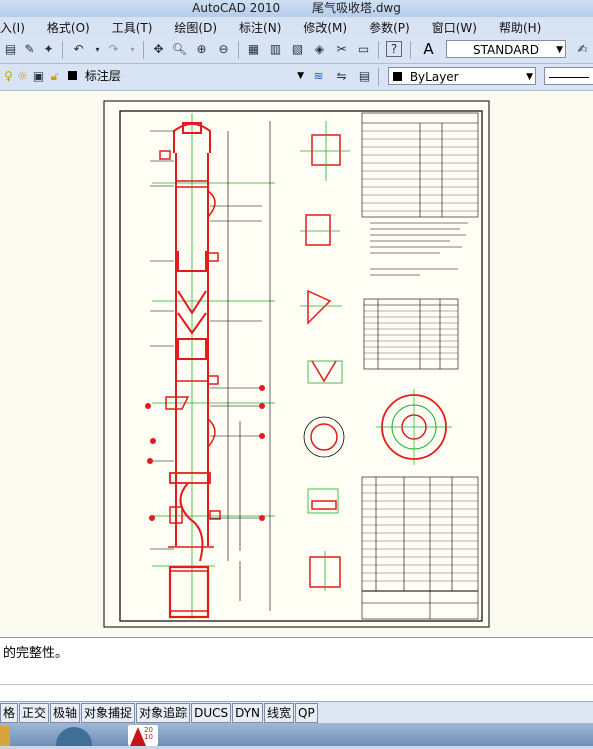  Describe the element at coordinates (341, 49) in the screenshot. I see `markup-icon: ✂` at that location.